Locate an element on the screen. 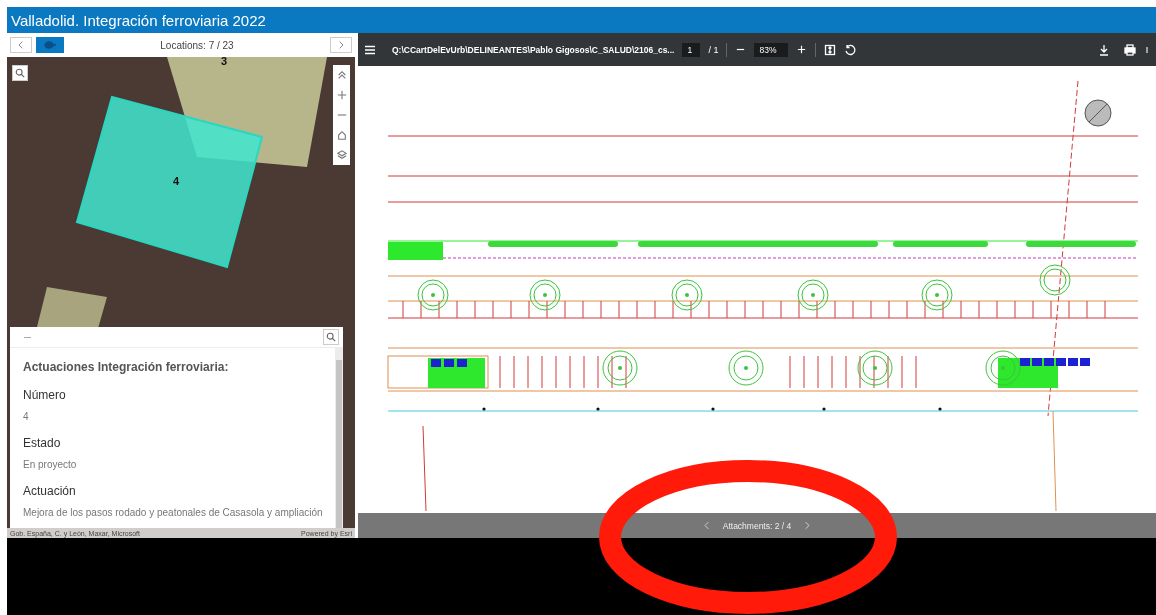 This screenshot has width=1156, height=615. fit-page-button is located at coordinates (830, 49).